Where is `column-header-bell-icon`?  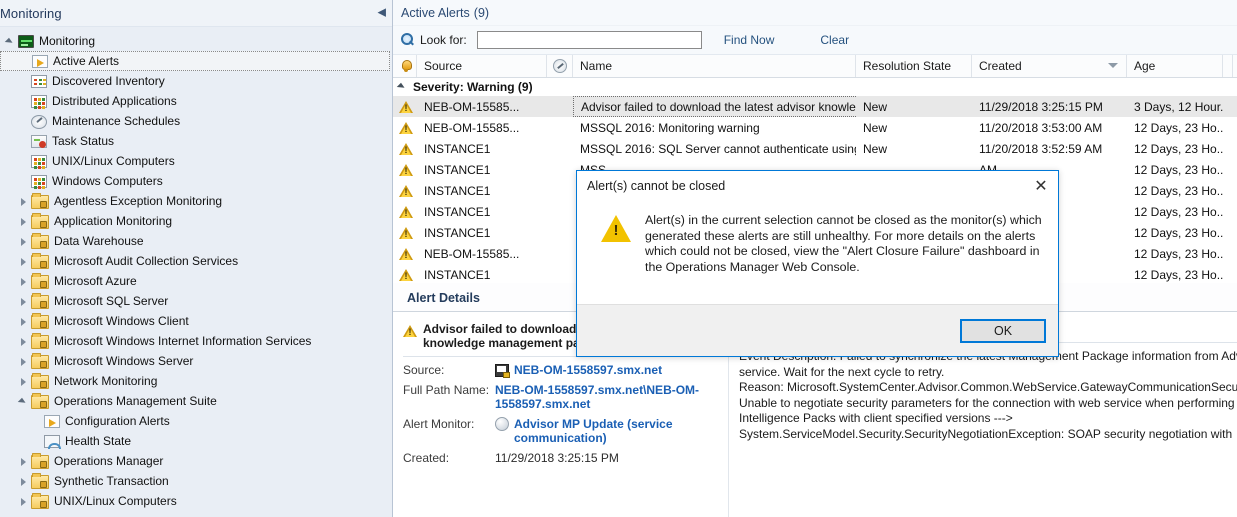 column-header-bell-icon is located at coordinates (405, 66).